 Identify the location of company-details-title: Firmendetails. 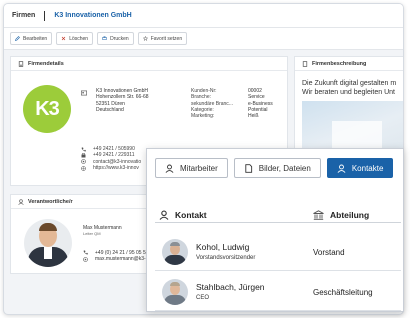
(46, 63).